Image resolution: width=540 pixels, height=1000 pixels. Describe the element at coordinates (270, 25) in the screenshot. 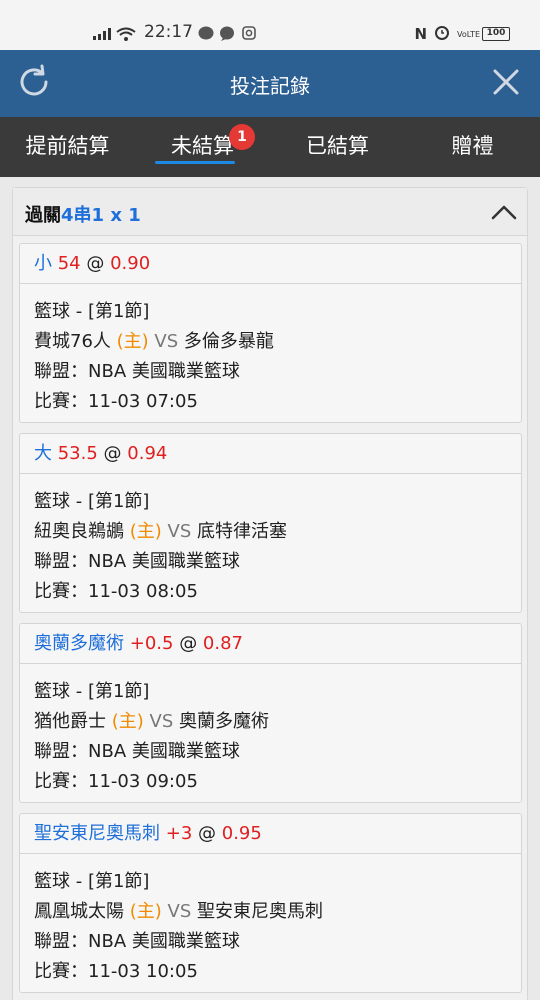

I see `status-bar: 22:17 N VoLTE 100` at that location.